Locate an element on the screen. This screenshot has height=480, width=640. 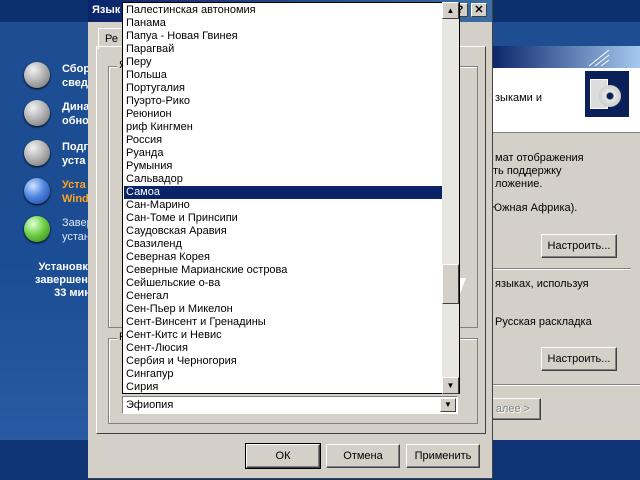
list-item: Сенегал is located at coordinates (284, 296).